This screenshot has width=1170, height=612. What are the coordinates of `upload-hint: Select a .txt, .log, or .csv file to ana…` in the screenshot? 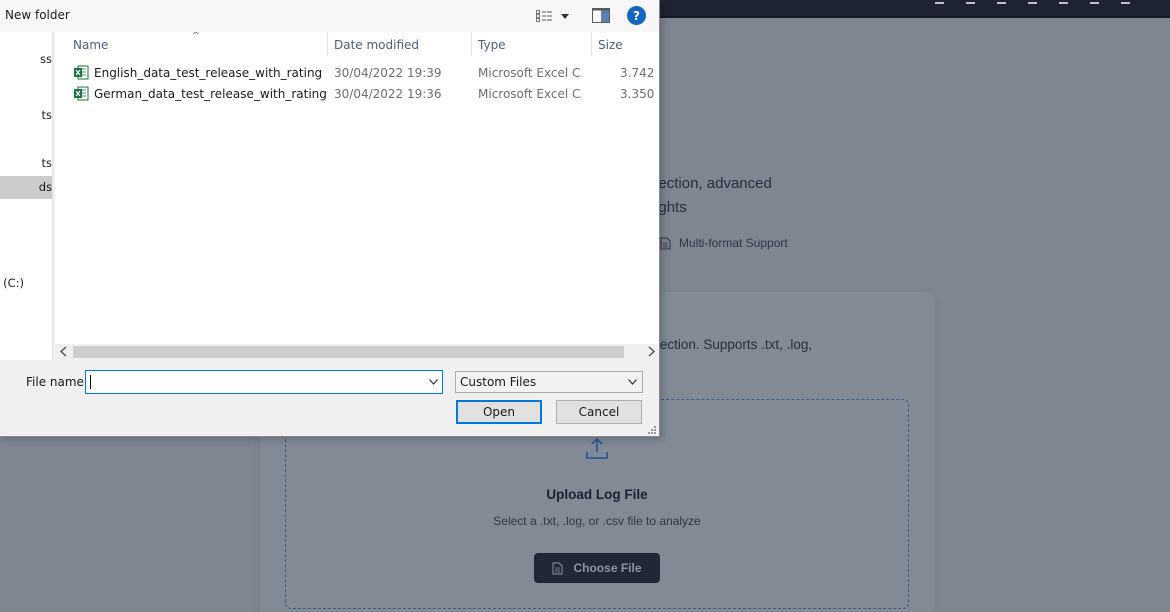 It's located at (597, 521).